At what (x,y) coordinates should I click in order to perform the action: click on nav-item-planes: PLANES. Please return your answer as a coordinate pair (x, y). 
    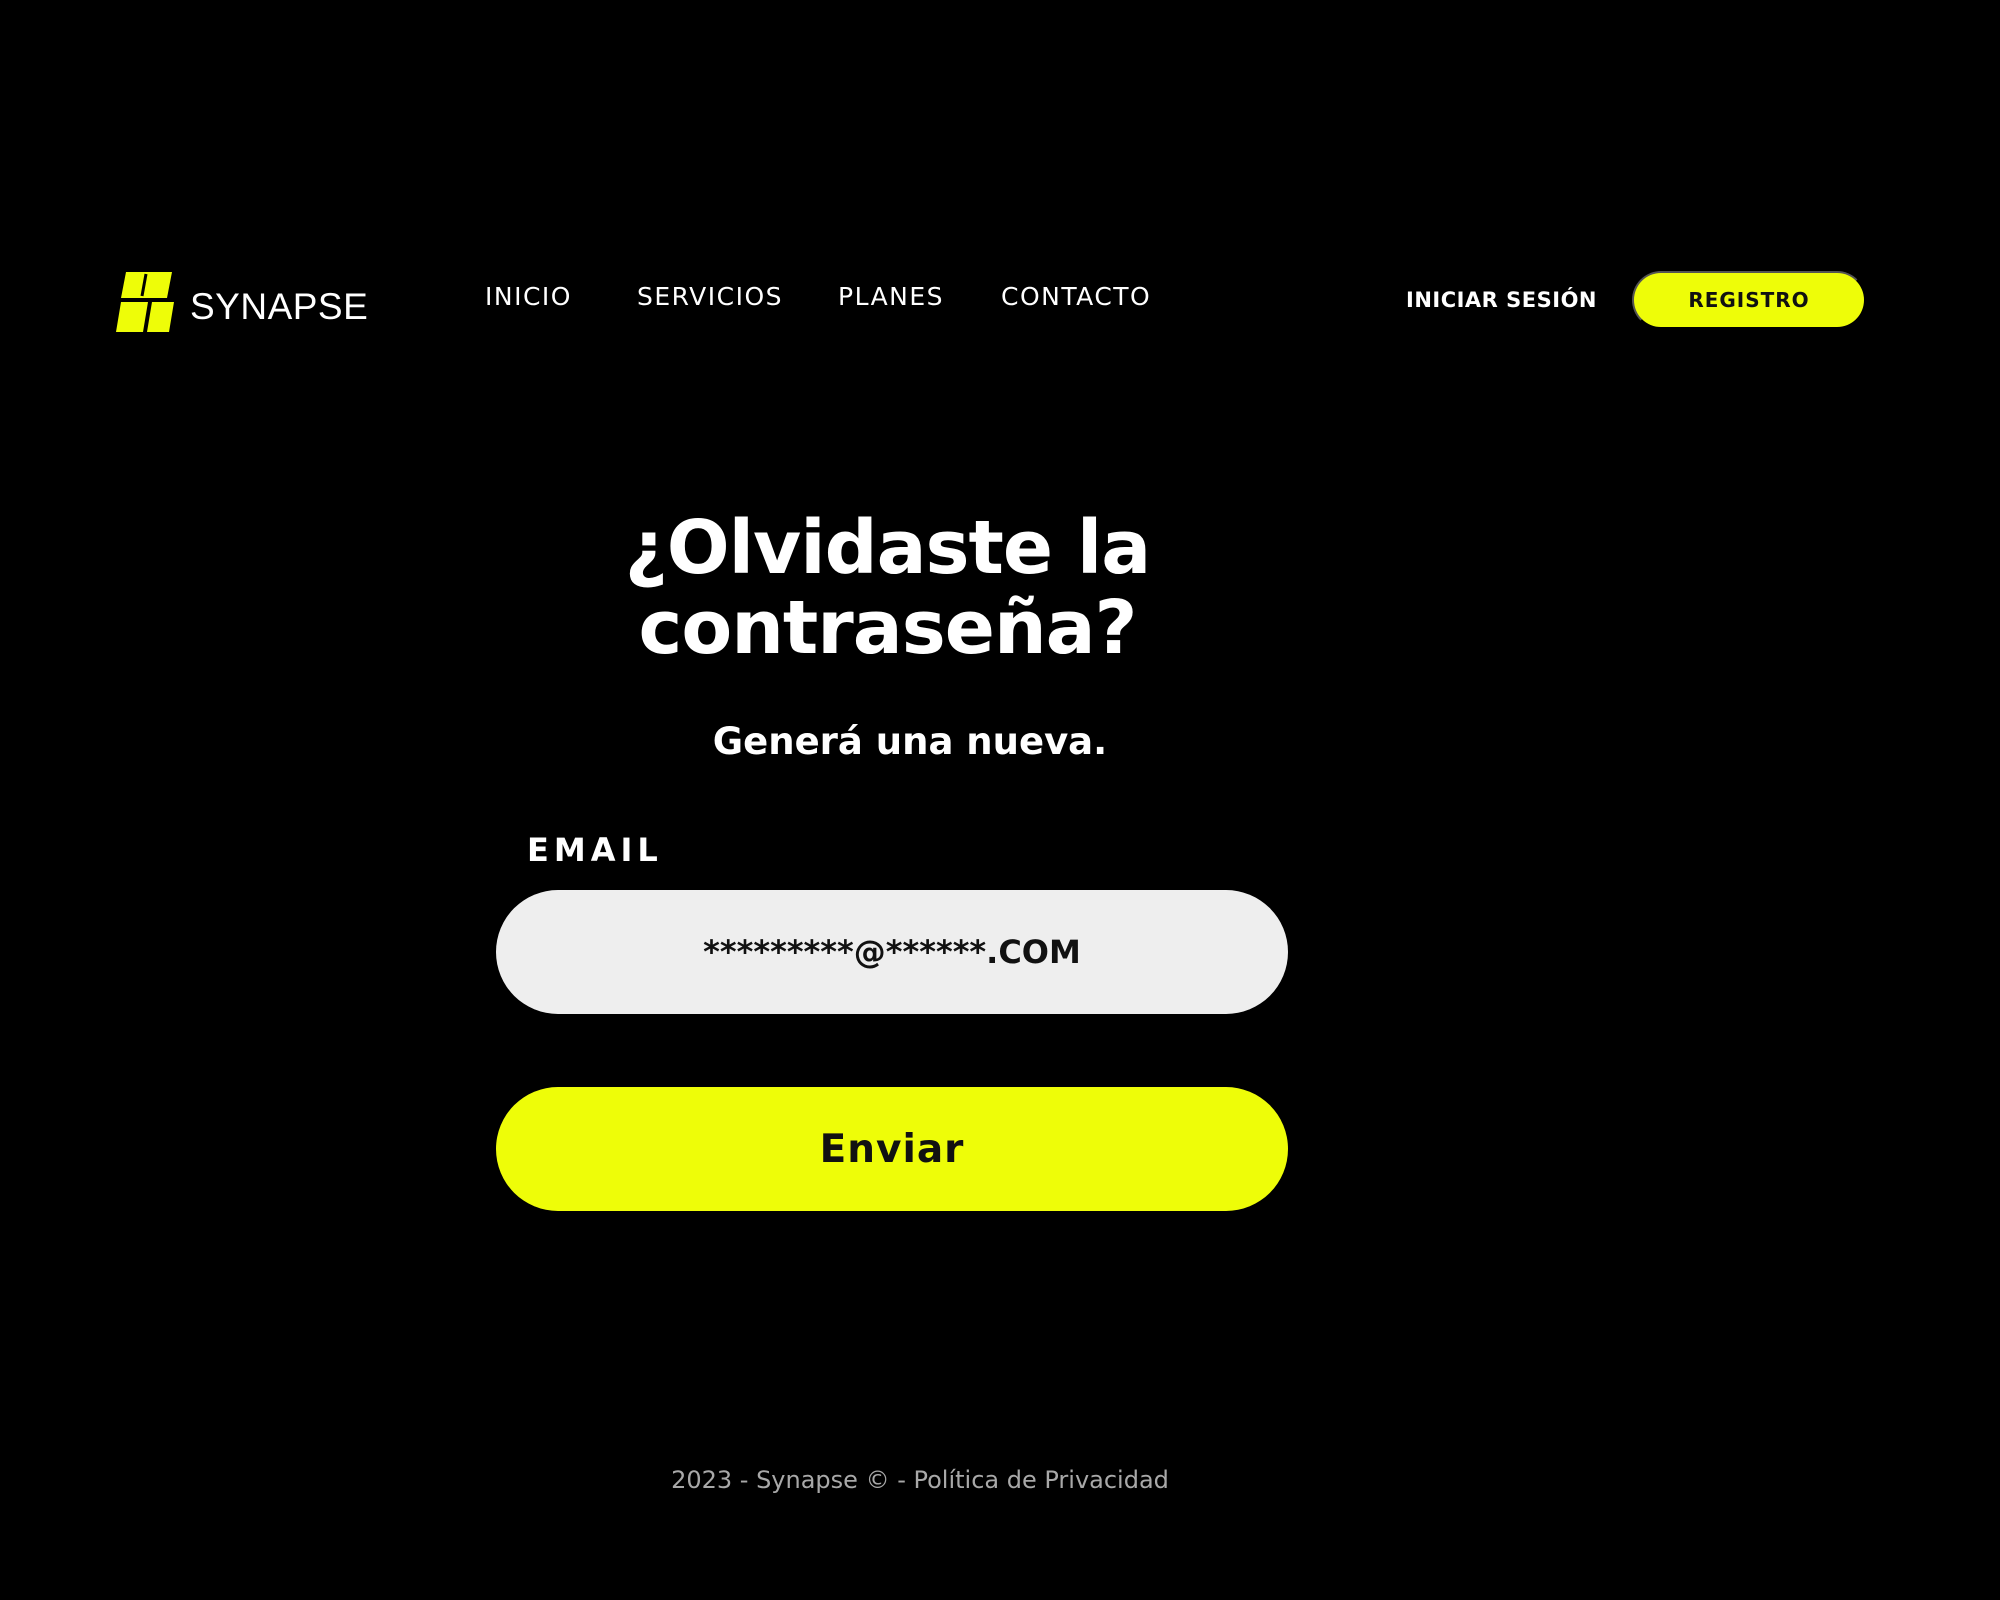
    Looking at the image, I should click on (891, 297).